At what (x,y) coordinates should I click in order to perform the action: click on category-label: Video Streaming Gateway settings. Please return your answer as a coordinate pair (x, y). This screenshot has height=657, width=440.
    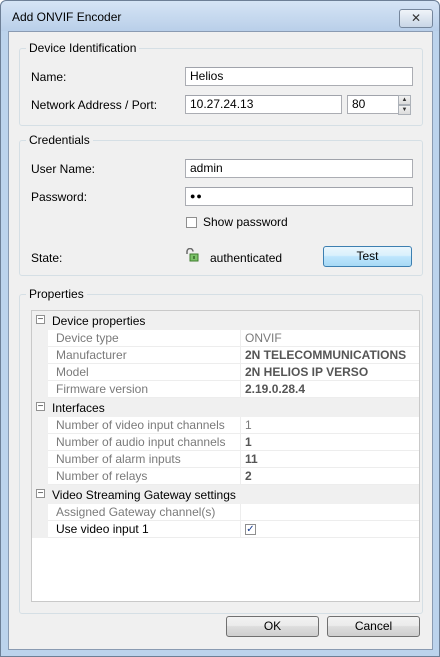
    Looking at the image, I should click on (144, 495).